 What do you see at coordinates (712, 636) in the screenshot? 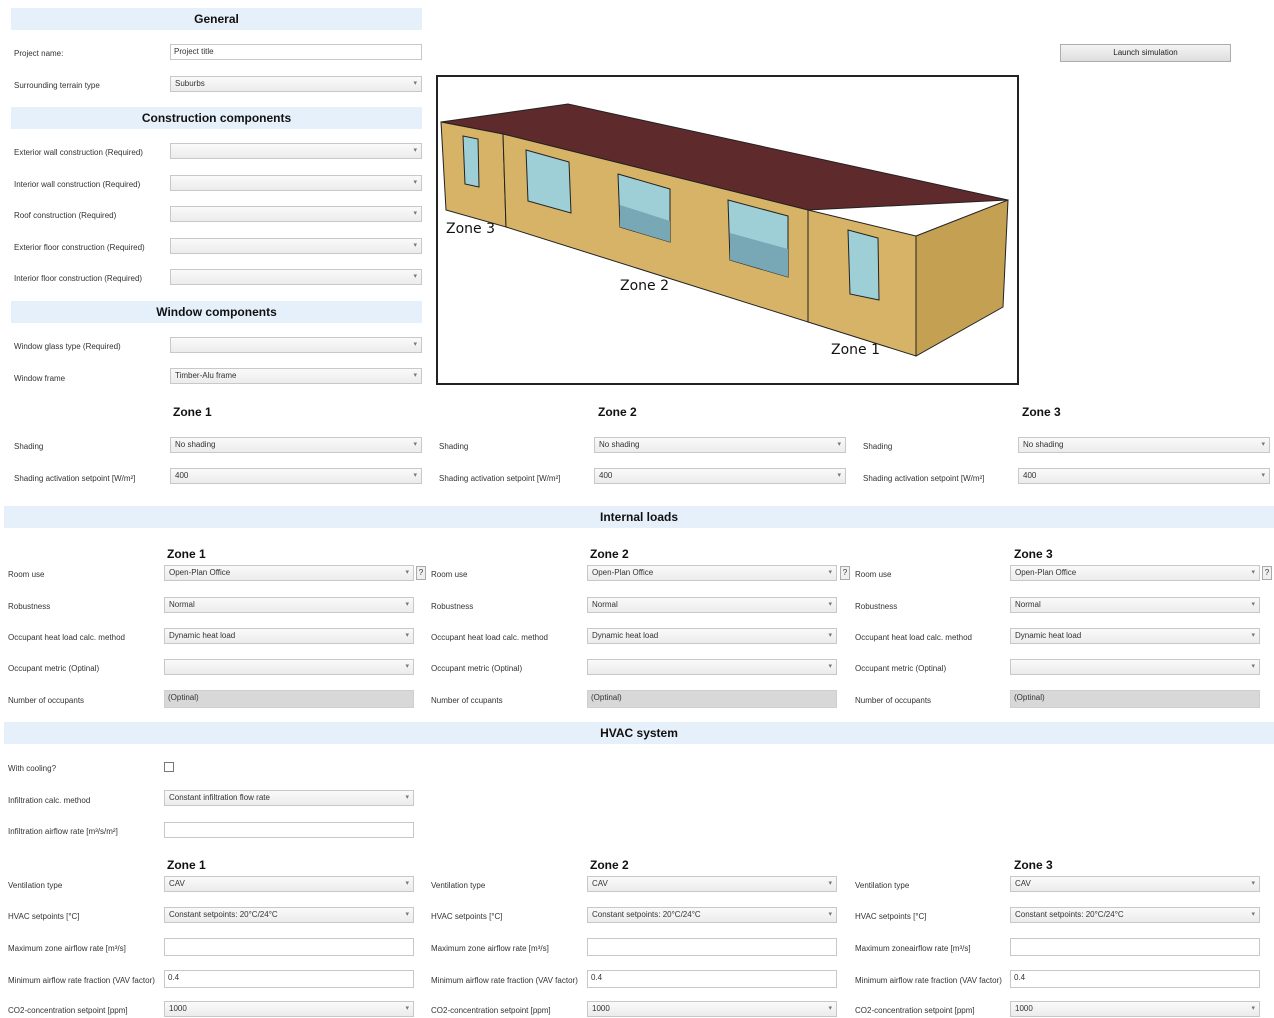
I see `heat-load-zone2-dropdown: Dynamic heat load ▾` at bounding box center [712, 636].